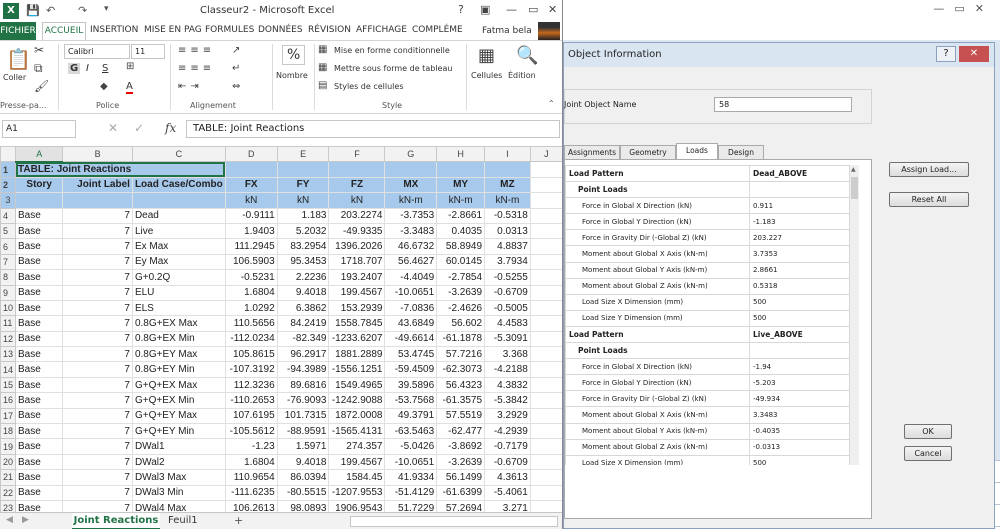  Describe the element at coordinates (357, 323) in the screenshot. I see `cell: 1558.7845` at that location.